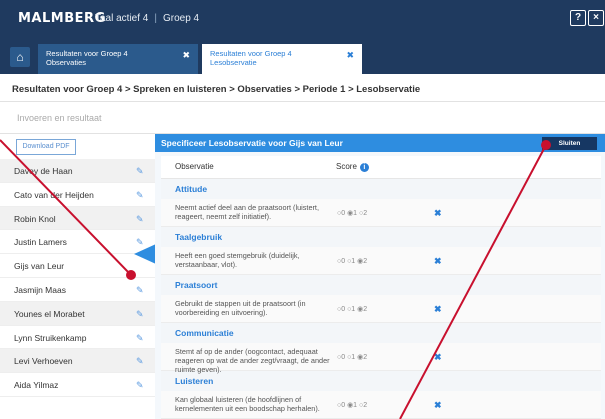 The width and height of the screenshot is (605, 419). I want to click on context-label: Taal actief 4 | Groep 4, so click(147, 18).